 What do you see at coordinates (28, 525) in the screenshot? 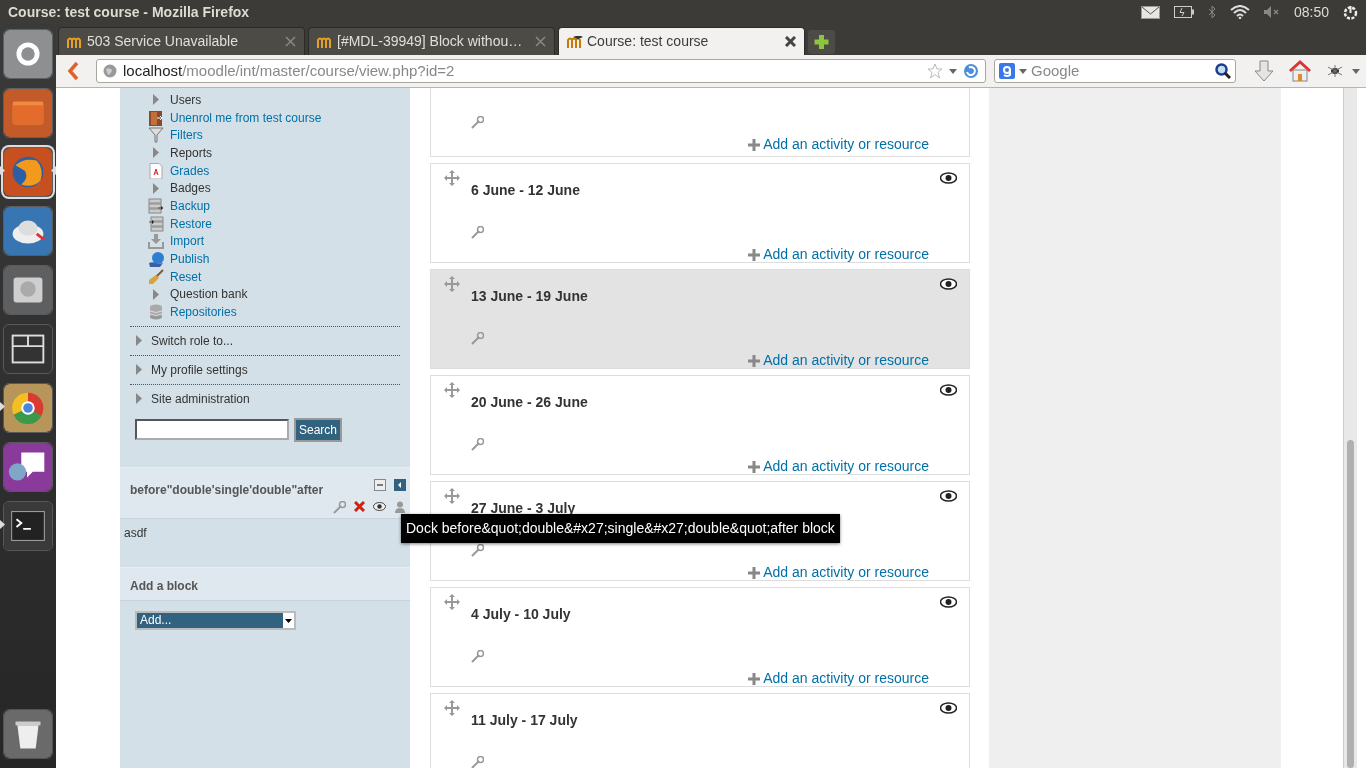
I see `terminal-icon` at bounding box center [28, 525].